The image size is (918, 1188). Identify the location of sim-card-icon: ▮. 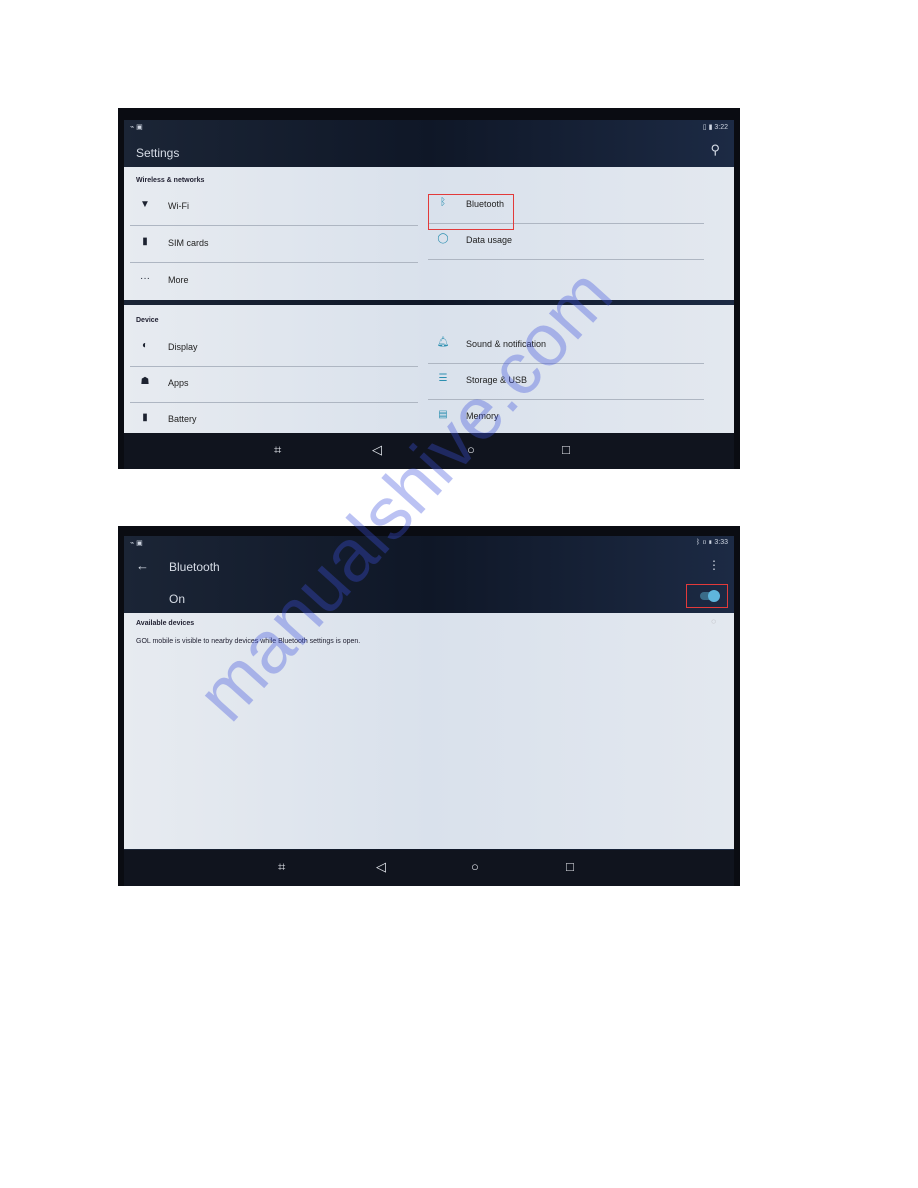
(145, 241).